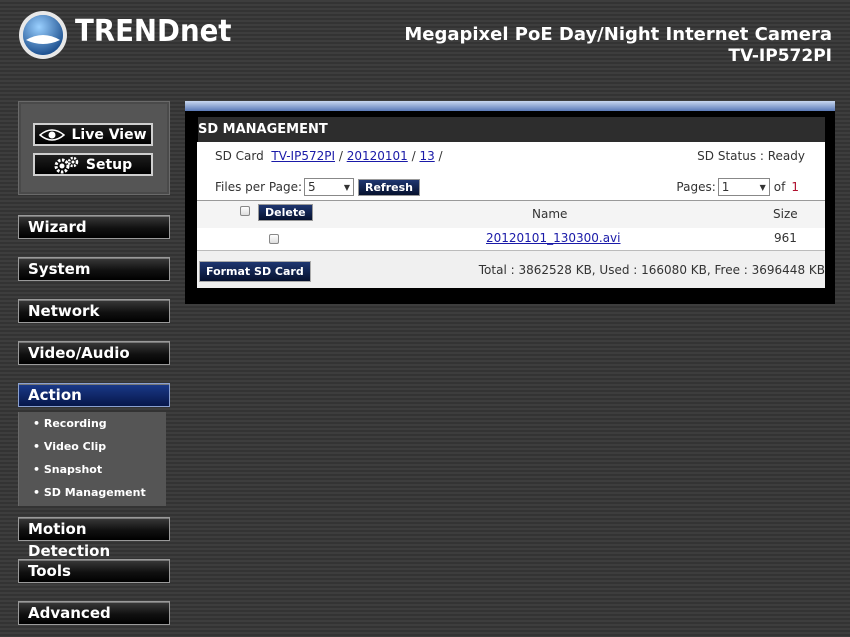  Describe the element at coordinates (618, 34) in the screenshot. I see `product-title: Megapixel PoE Day/Night Internet Camera` at that location.